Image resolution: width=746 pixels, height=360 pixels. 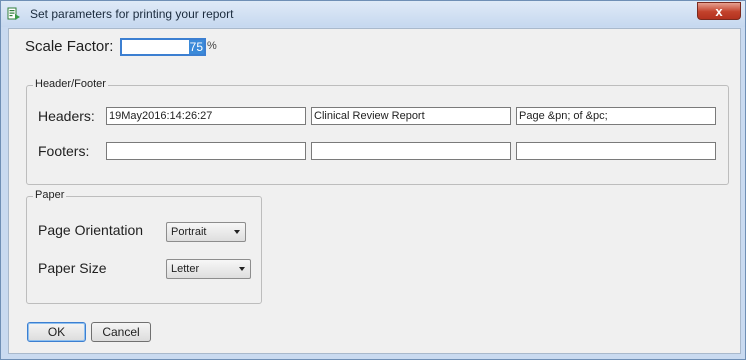 What do you see at coordinates (70, 84) in the screenshot?
I see `header-footer-legend: Header/Footer` at bounding box center [70, 84].